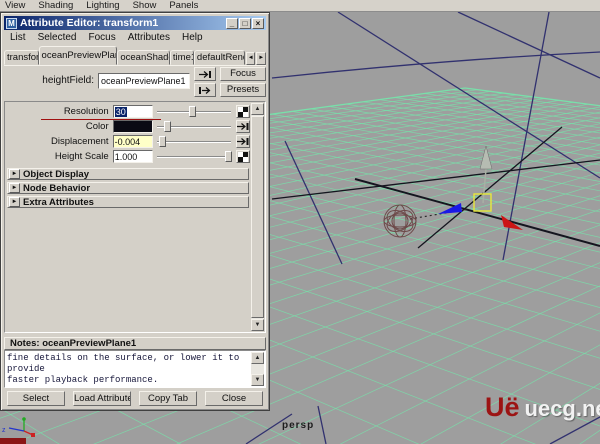 The image size is (600, 444). What do you see at coordinates (135, 398) in the screenshot?
I see `footer-buttons: Select Load Attributes Copy Tab Close` at bounding box center [135, 398].